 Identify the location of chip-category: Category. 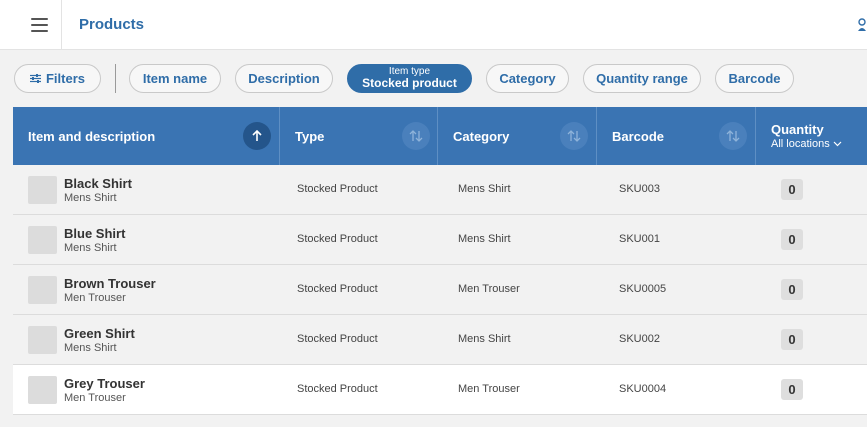
(527, 78).